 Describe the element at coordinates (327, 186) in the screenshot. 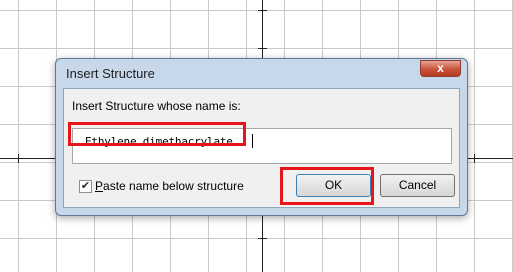

I see `ok-highlight-box` at that location.